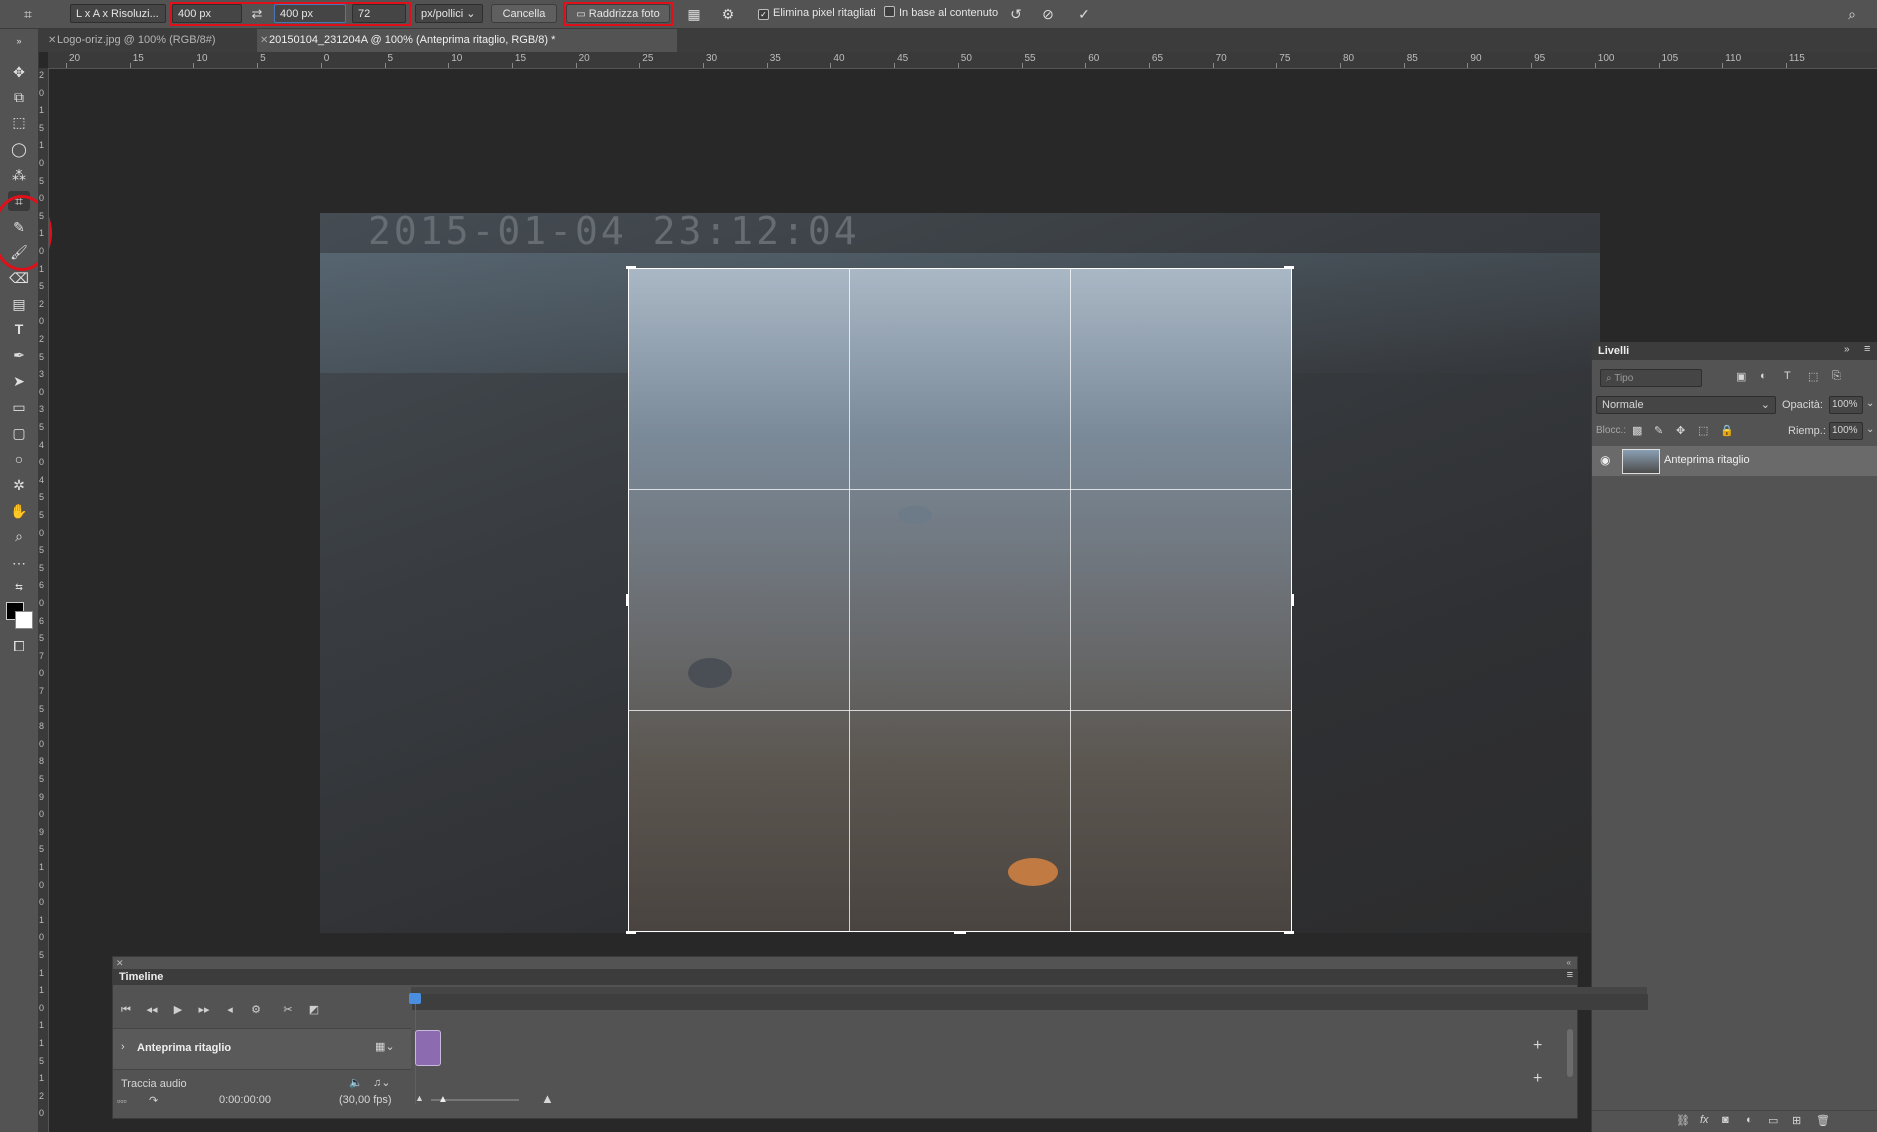  I want to click on delete-cropped-checkbox: ✓ Elimina pixel ritagliati, so click(817, 13).